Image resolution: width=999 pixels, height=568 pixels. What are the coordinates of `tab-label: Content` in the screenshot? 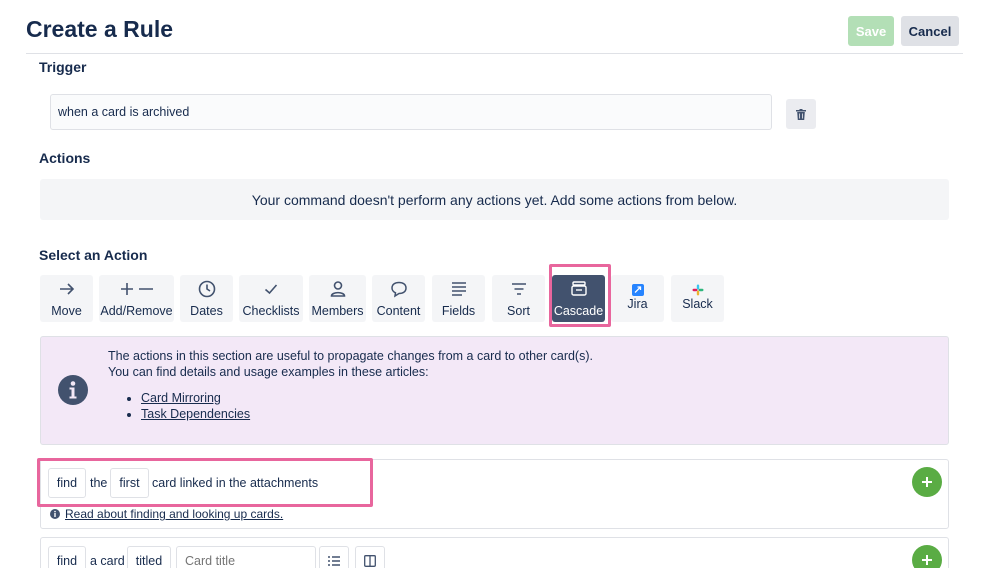 It's located at (398, 311).